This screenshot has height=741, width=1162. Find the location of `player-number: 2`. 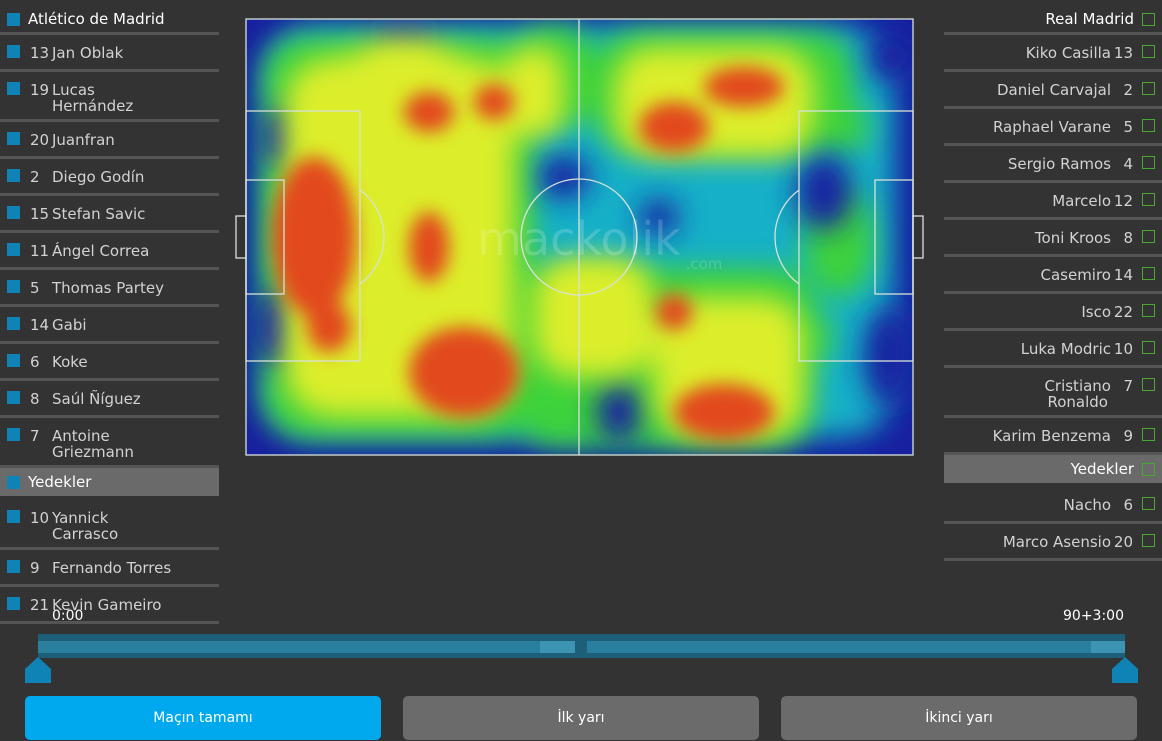

player-number: 2 is located at coordinates (1128, 90).